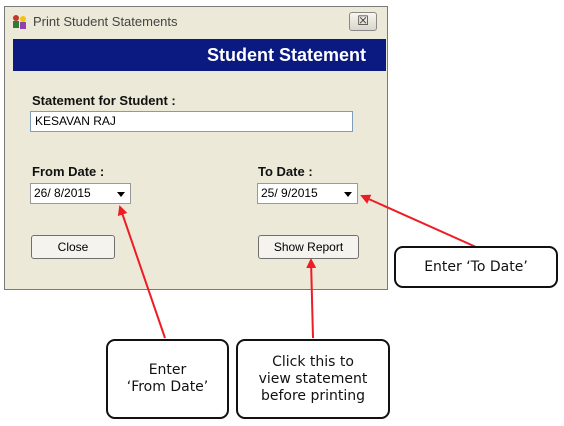 The width and height of the screenshot is (564, 426). What do you see at coordinates (476, 267) in the screenshot?
I see `to-date-callout: Enter ‘To Date’` at bounding box center [476, 267].